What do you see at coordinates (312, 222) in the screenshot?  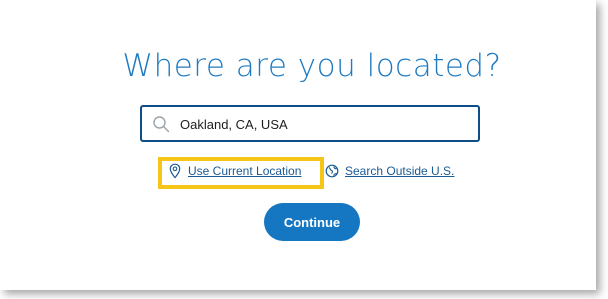 I see `continue-button: Continue` at bounding box center [312, 222].